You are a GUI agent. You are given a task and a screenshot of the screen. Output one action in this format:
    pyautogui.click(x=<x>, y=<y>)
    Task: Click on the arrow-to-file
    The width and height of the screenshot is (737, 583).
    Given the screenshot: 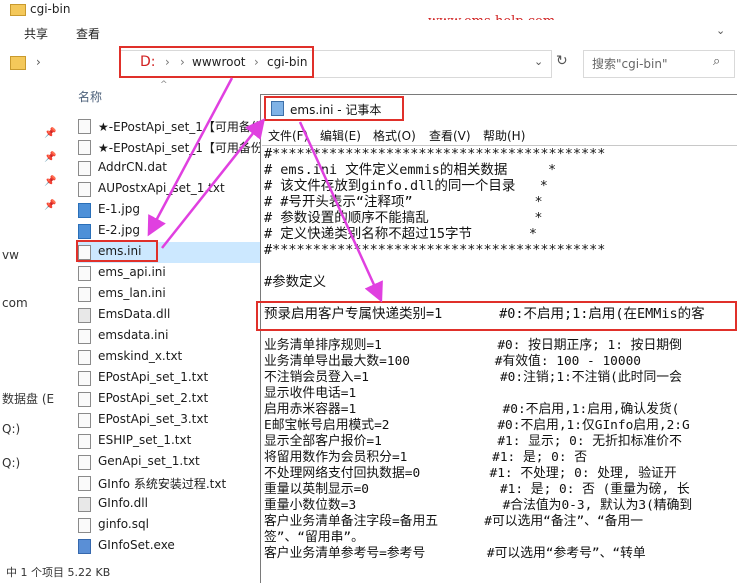 What is the action you would take?
    pyautogui.click(x=190, y=157)
    